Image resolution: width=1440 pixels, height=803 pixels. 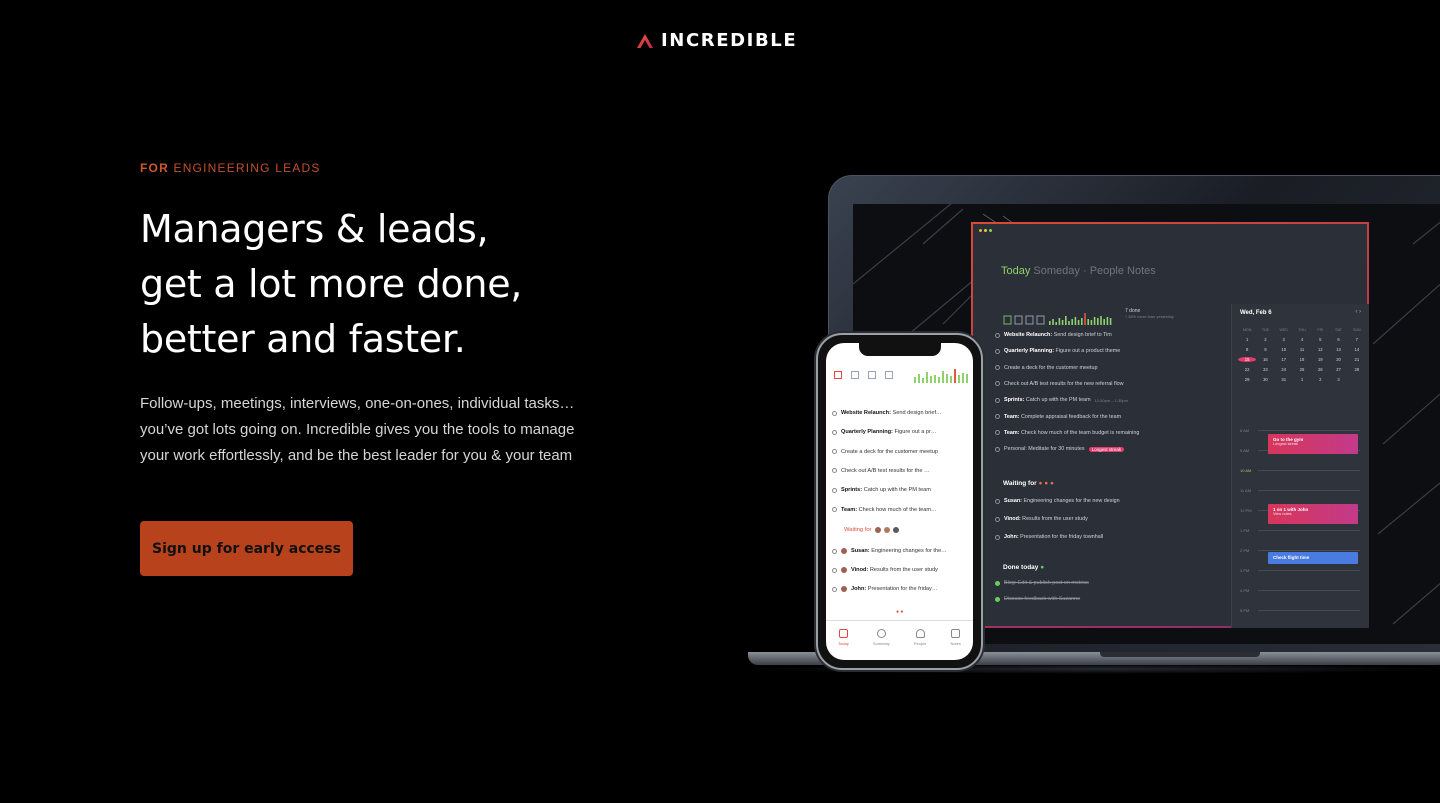 What do you see at coordinates (1302, 349) in the screenshot?
I see `calendar-day: 11` at bounding box center [1302, 349].